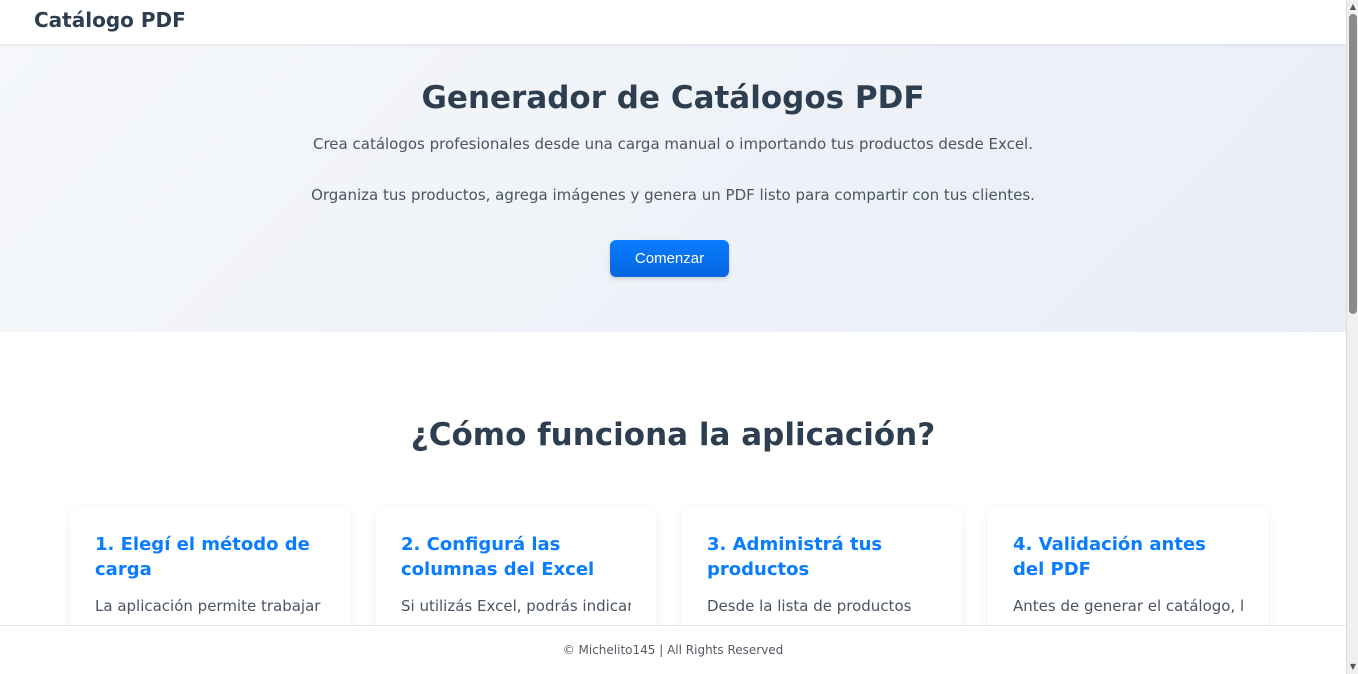 The width and height of the screenshot is (1358, 674). What do you see at coordinates (673, 22) in the screenshot?
I see `navbar: Catálogo PDF` at bounding box center [673, 22].